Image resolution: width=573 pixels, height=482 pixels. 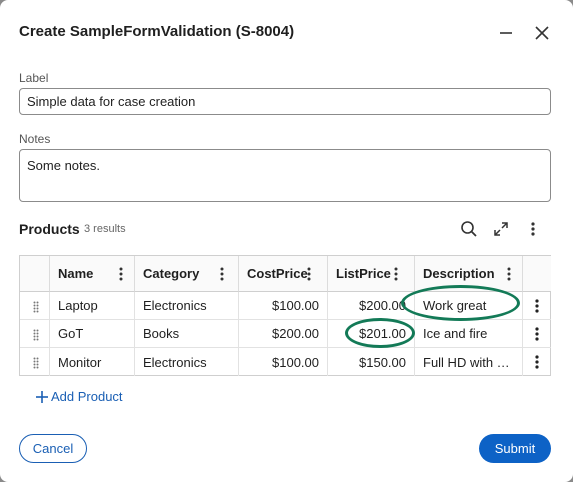 I want to click on submit-button: Submit, so click(x=515, y=448).